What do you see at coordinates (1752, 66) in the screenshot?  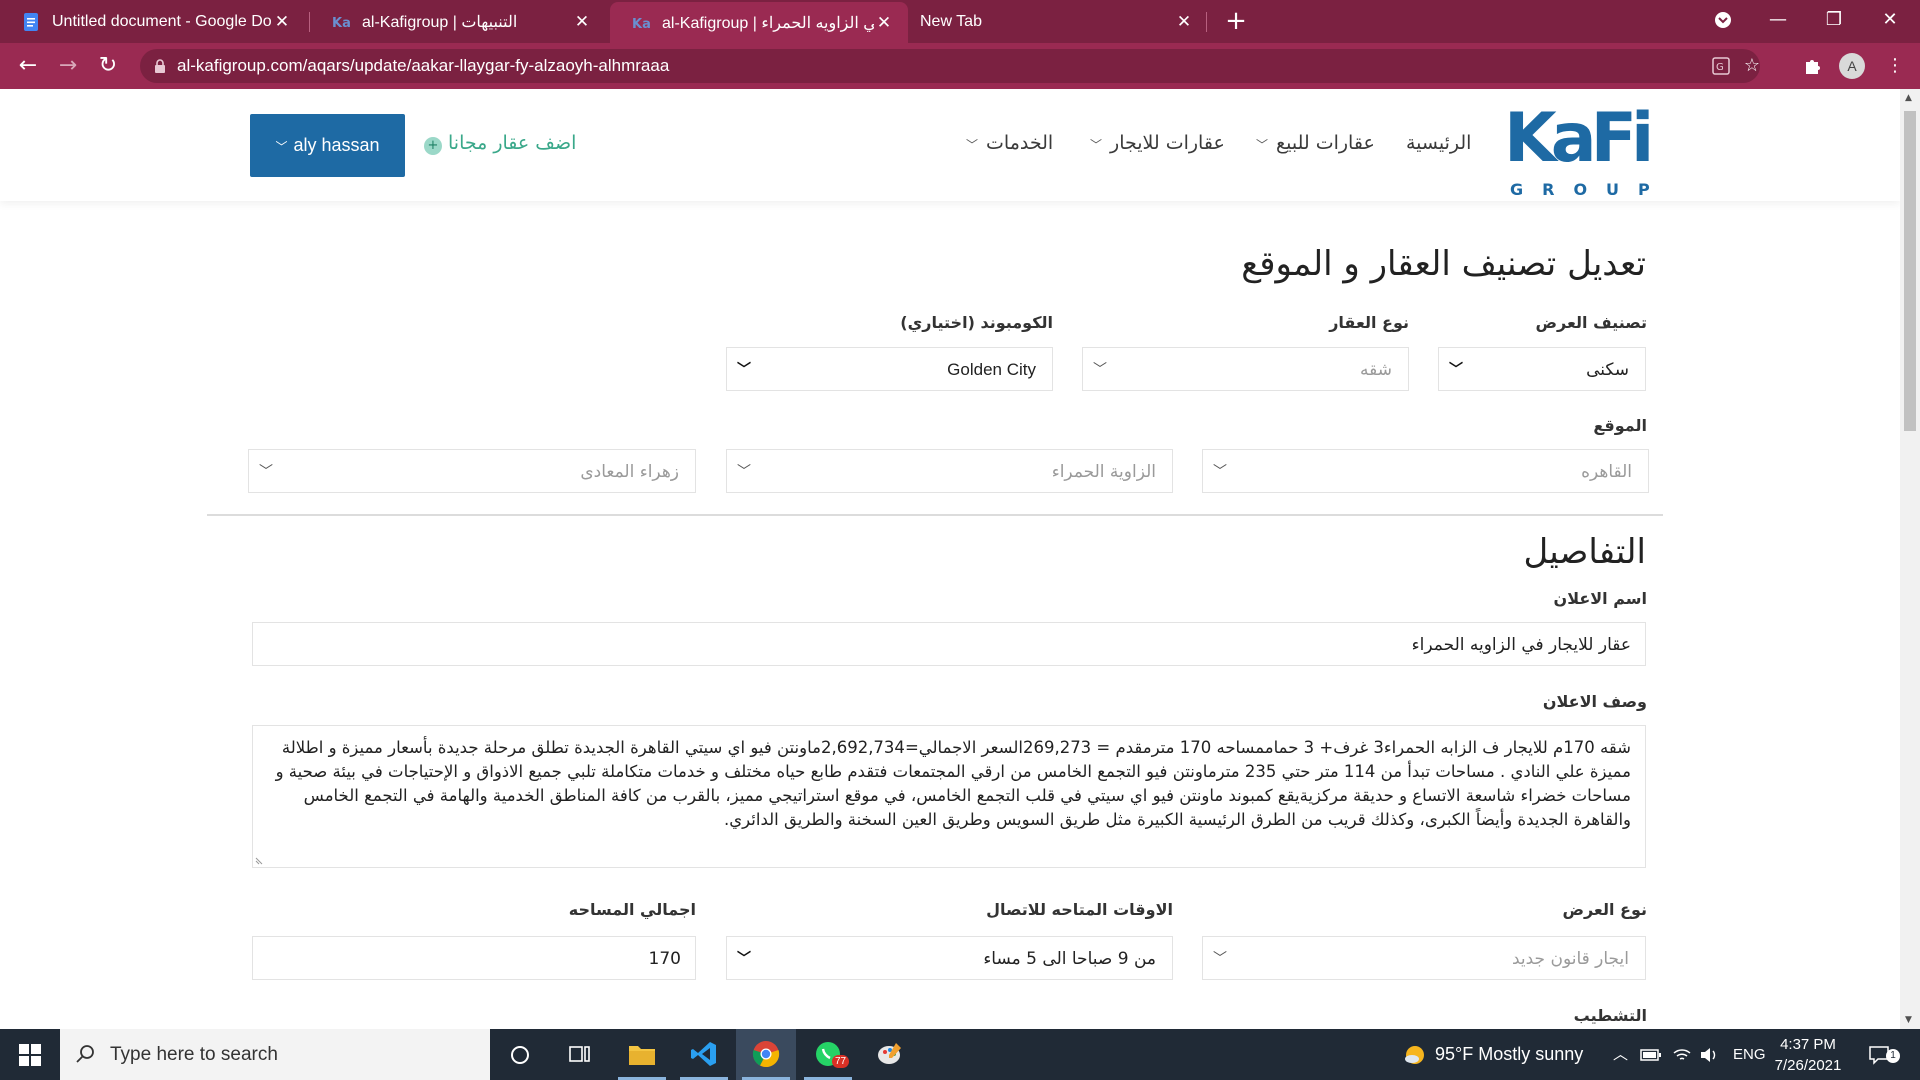 I see `bookmark-star-icon: ☆` at bounding box center [1752, 66].